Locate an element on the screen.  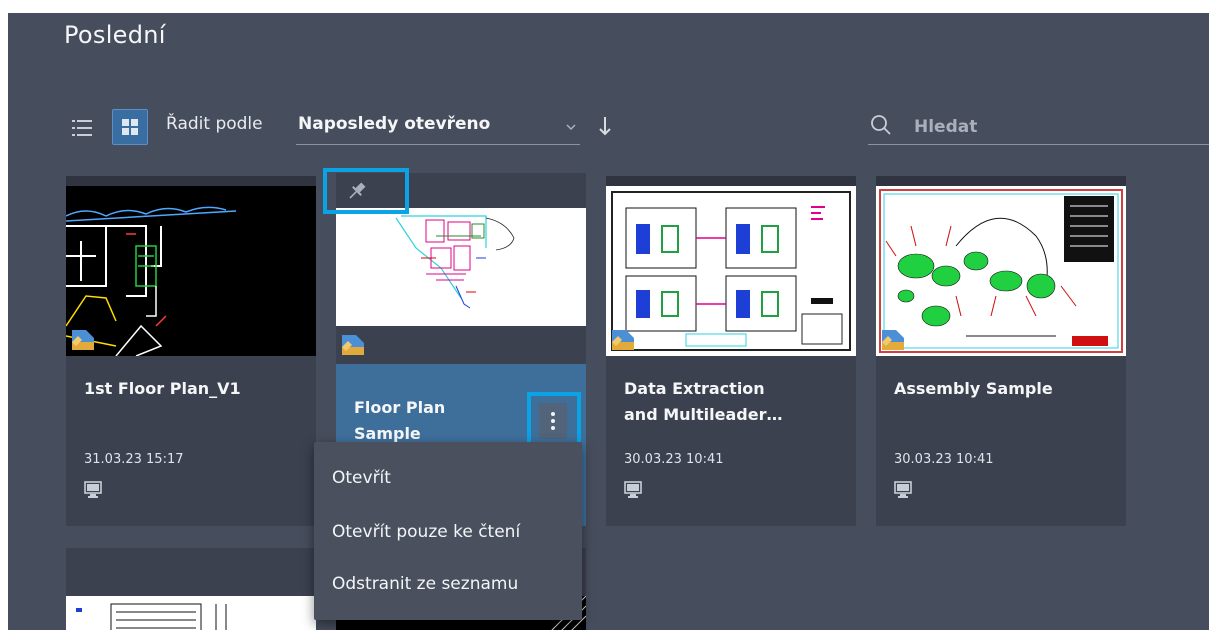
file-name-line1: Data Extraction is located at coordinates (694, 388).